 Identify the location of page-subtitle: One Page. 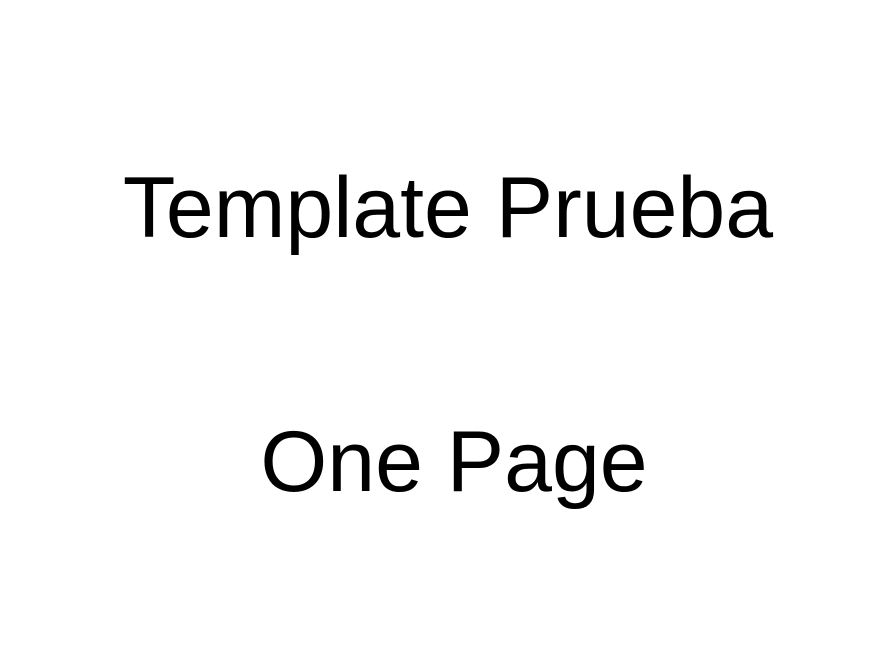
(454, 462).